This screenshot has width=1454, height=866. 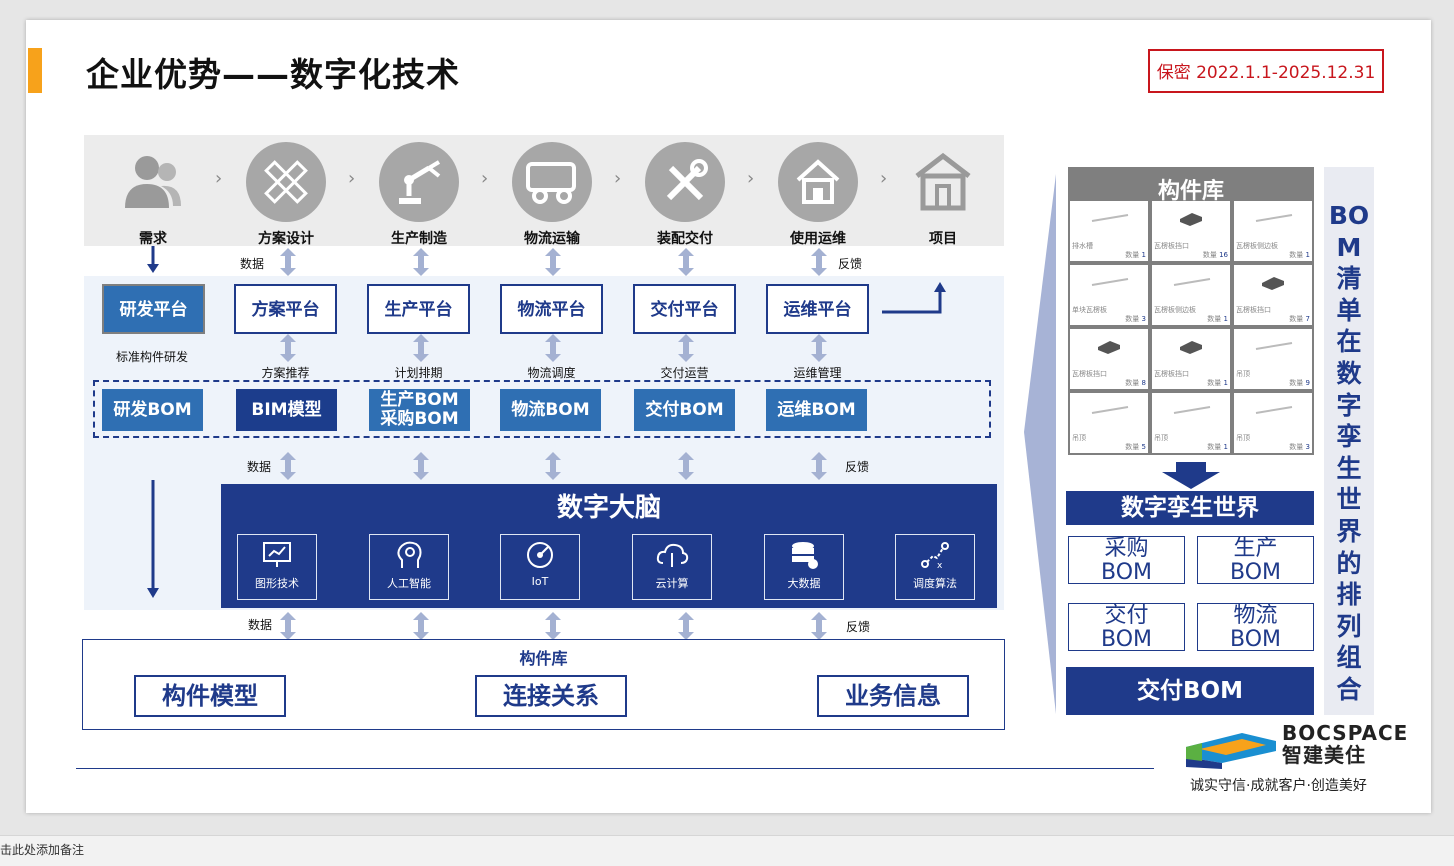 What do you see at coordinates (1135, 319) in the screenshot?
I see `component-count: 数量 3` at bounding box center [1135, 319].